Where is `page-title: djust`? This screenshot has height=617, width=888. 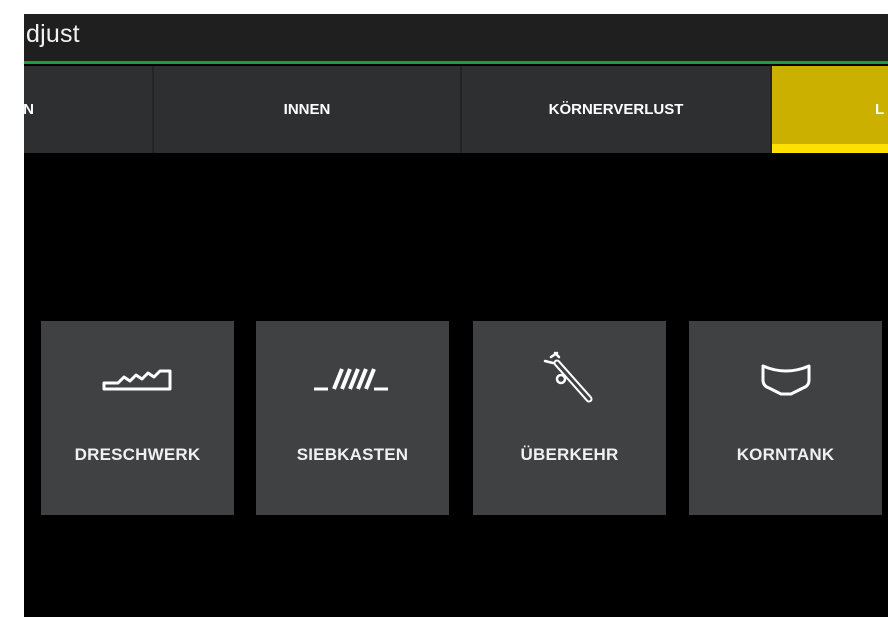 page-title: djust is located at coordinates (53, 34).